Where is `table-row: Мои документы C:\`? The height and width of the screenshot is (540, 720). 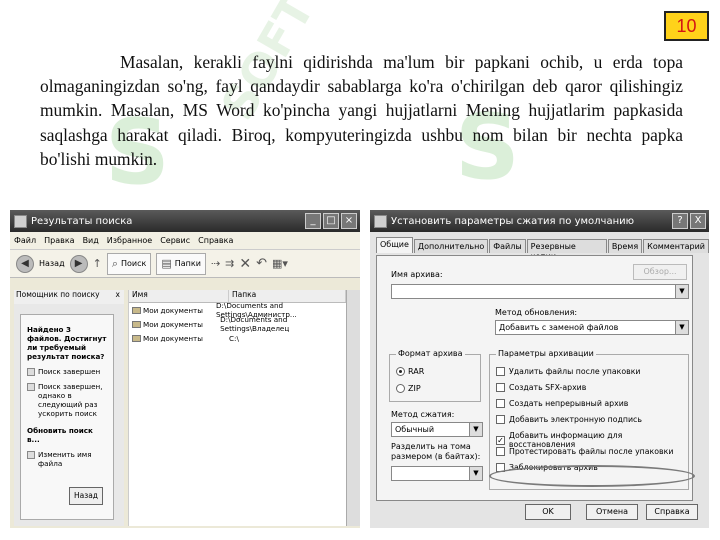
table-row: Мои документы C:\ is located at coordinates (237, 338).